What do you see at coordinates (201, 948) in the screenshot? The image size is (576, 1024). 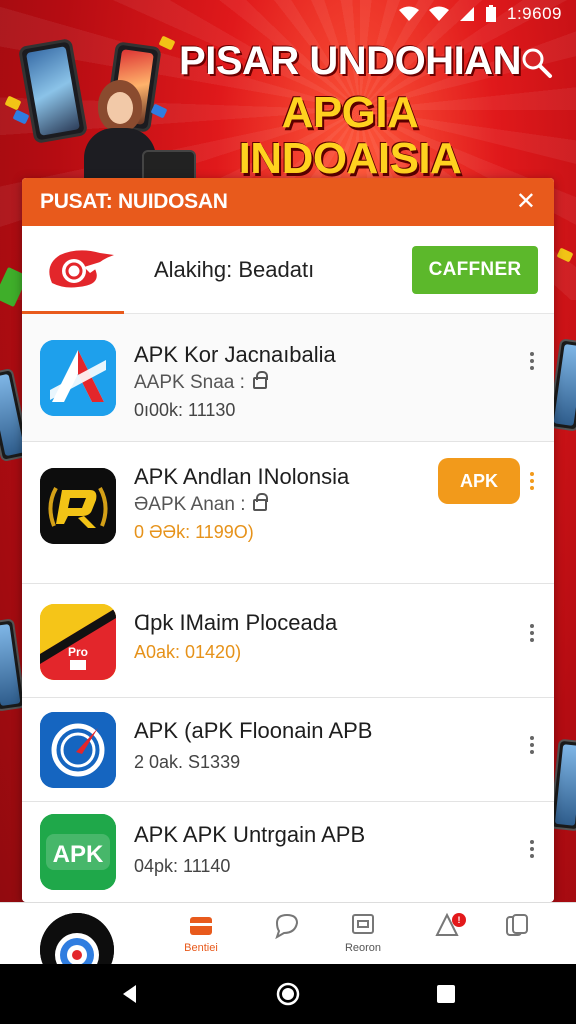 I see `nav-label: Bentiei` at bounding box center [201, 948].